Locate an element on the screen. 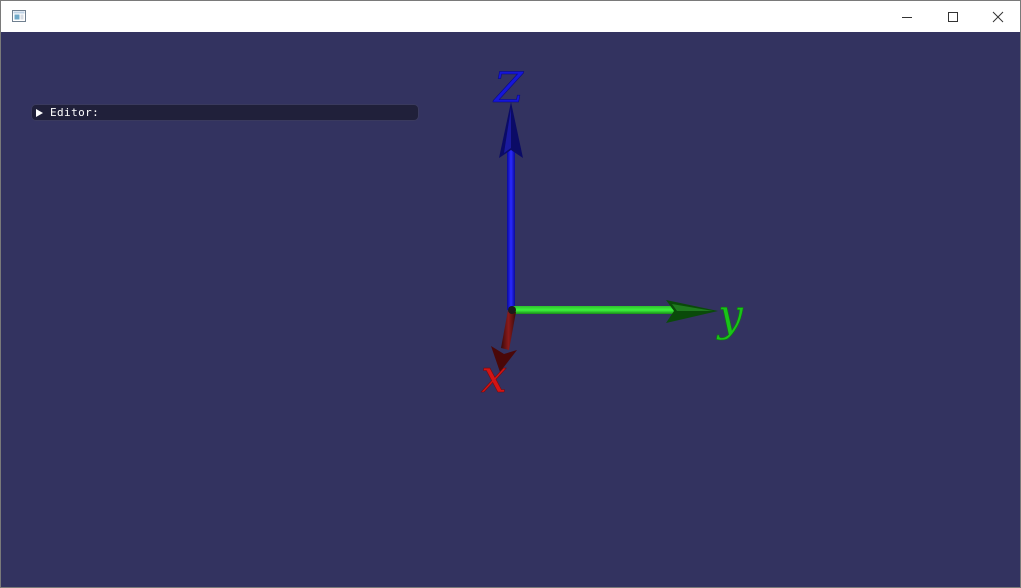 This screenshot has width=1021, height=588. x-axis-label: x is located at coordinates (494, 376).